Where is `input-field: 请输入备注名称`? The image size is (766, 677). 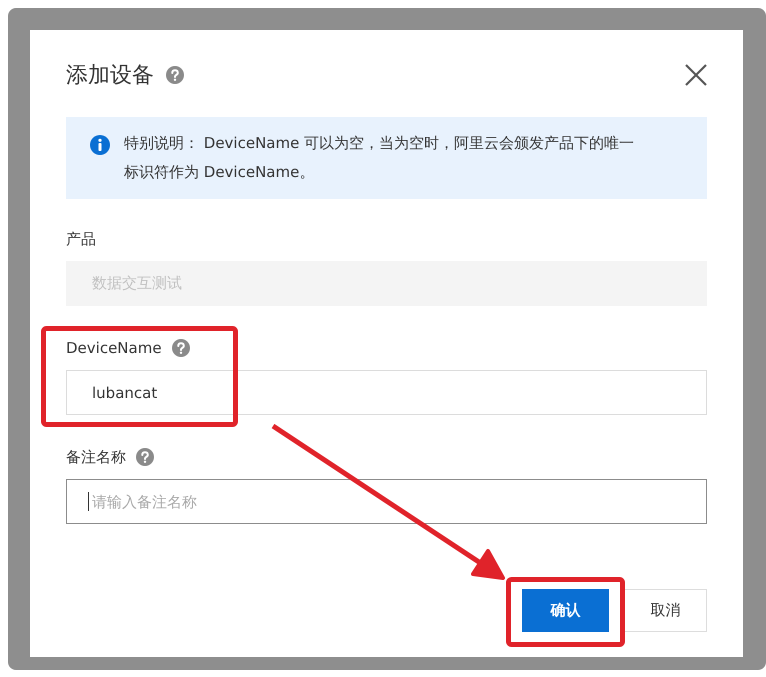 input-field: 请输入备注名称 is located at coordinates (386, 501).